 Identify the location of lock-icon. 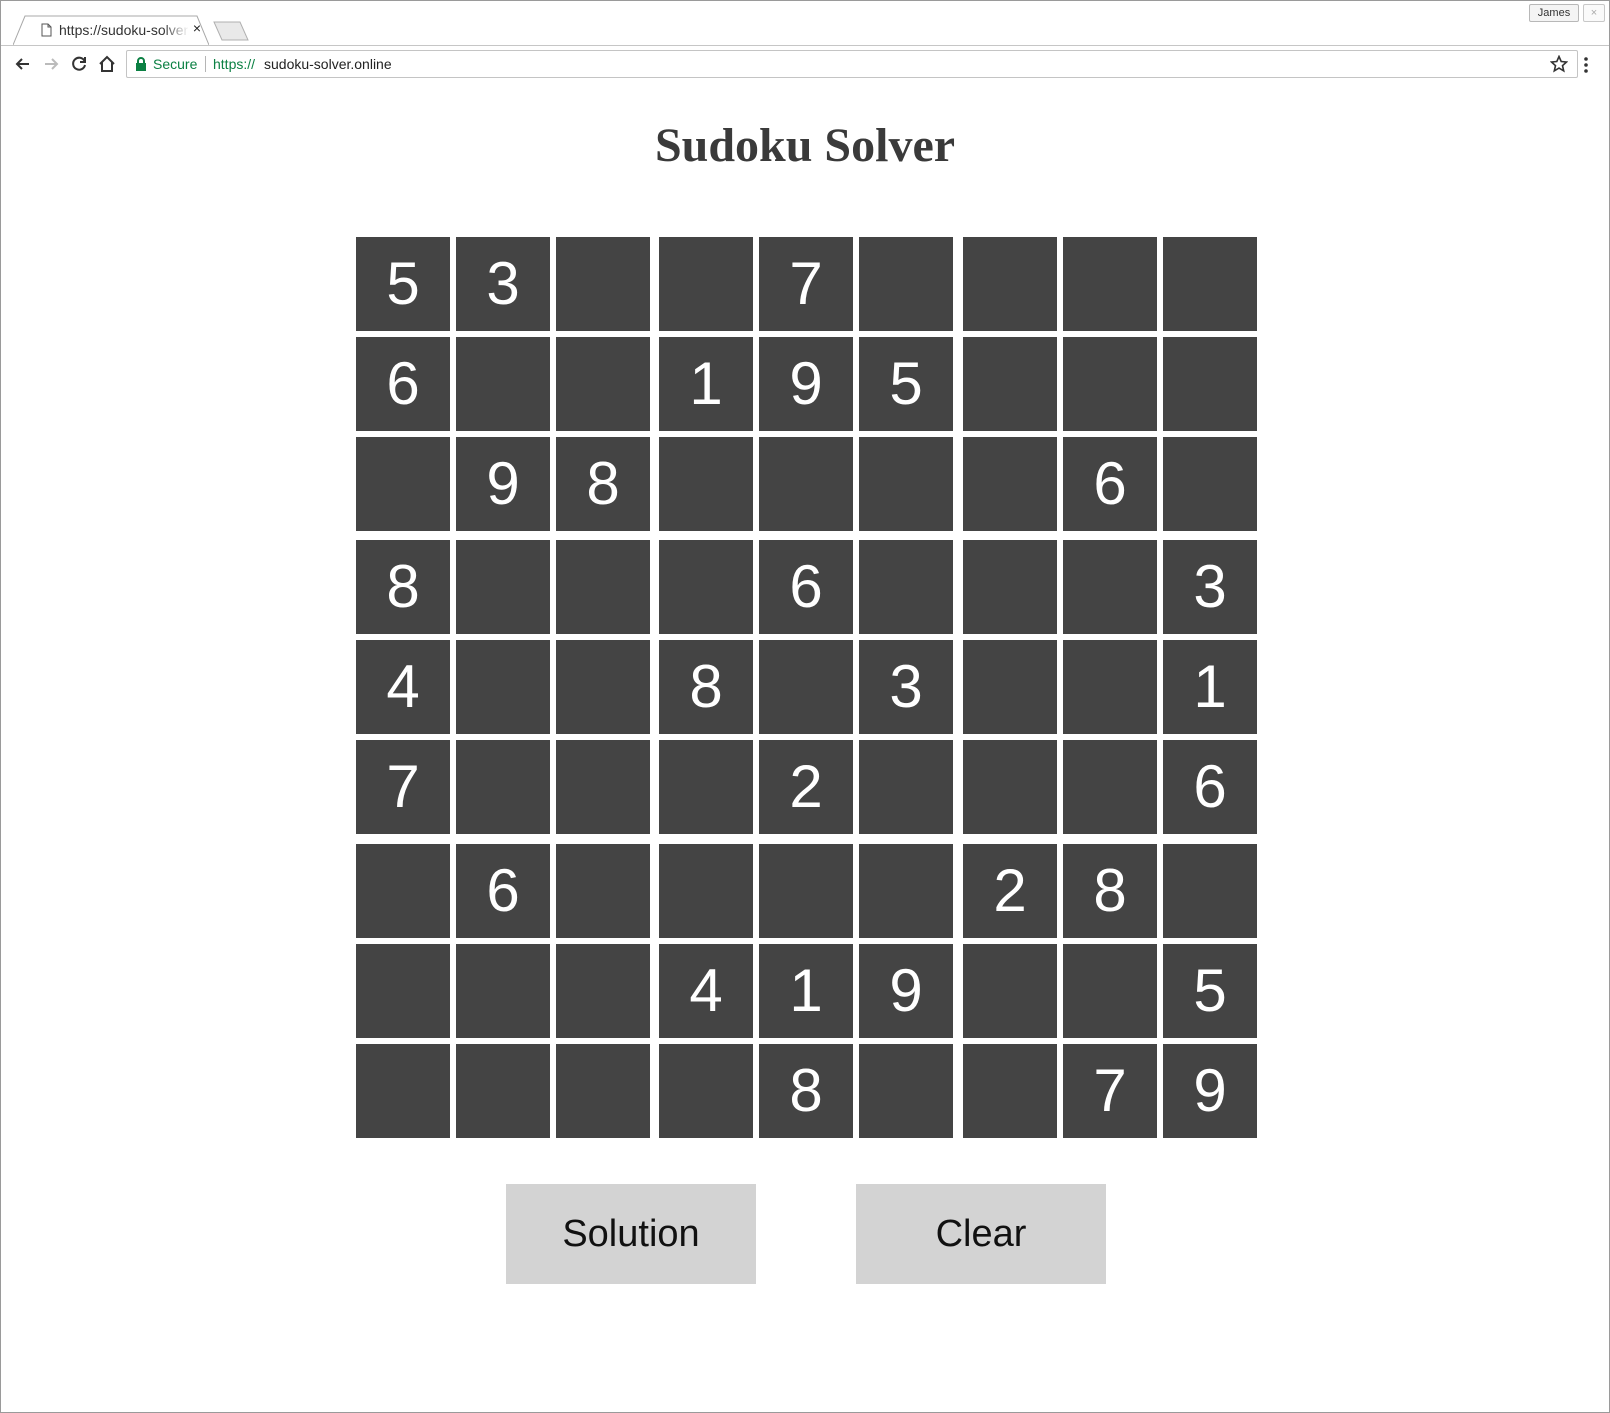
(141, 64).